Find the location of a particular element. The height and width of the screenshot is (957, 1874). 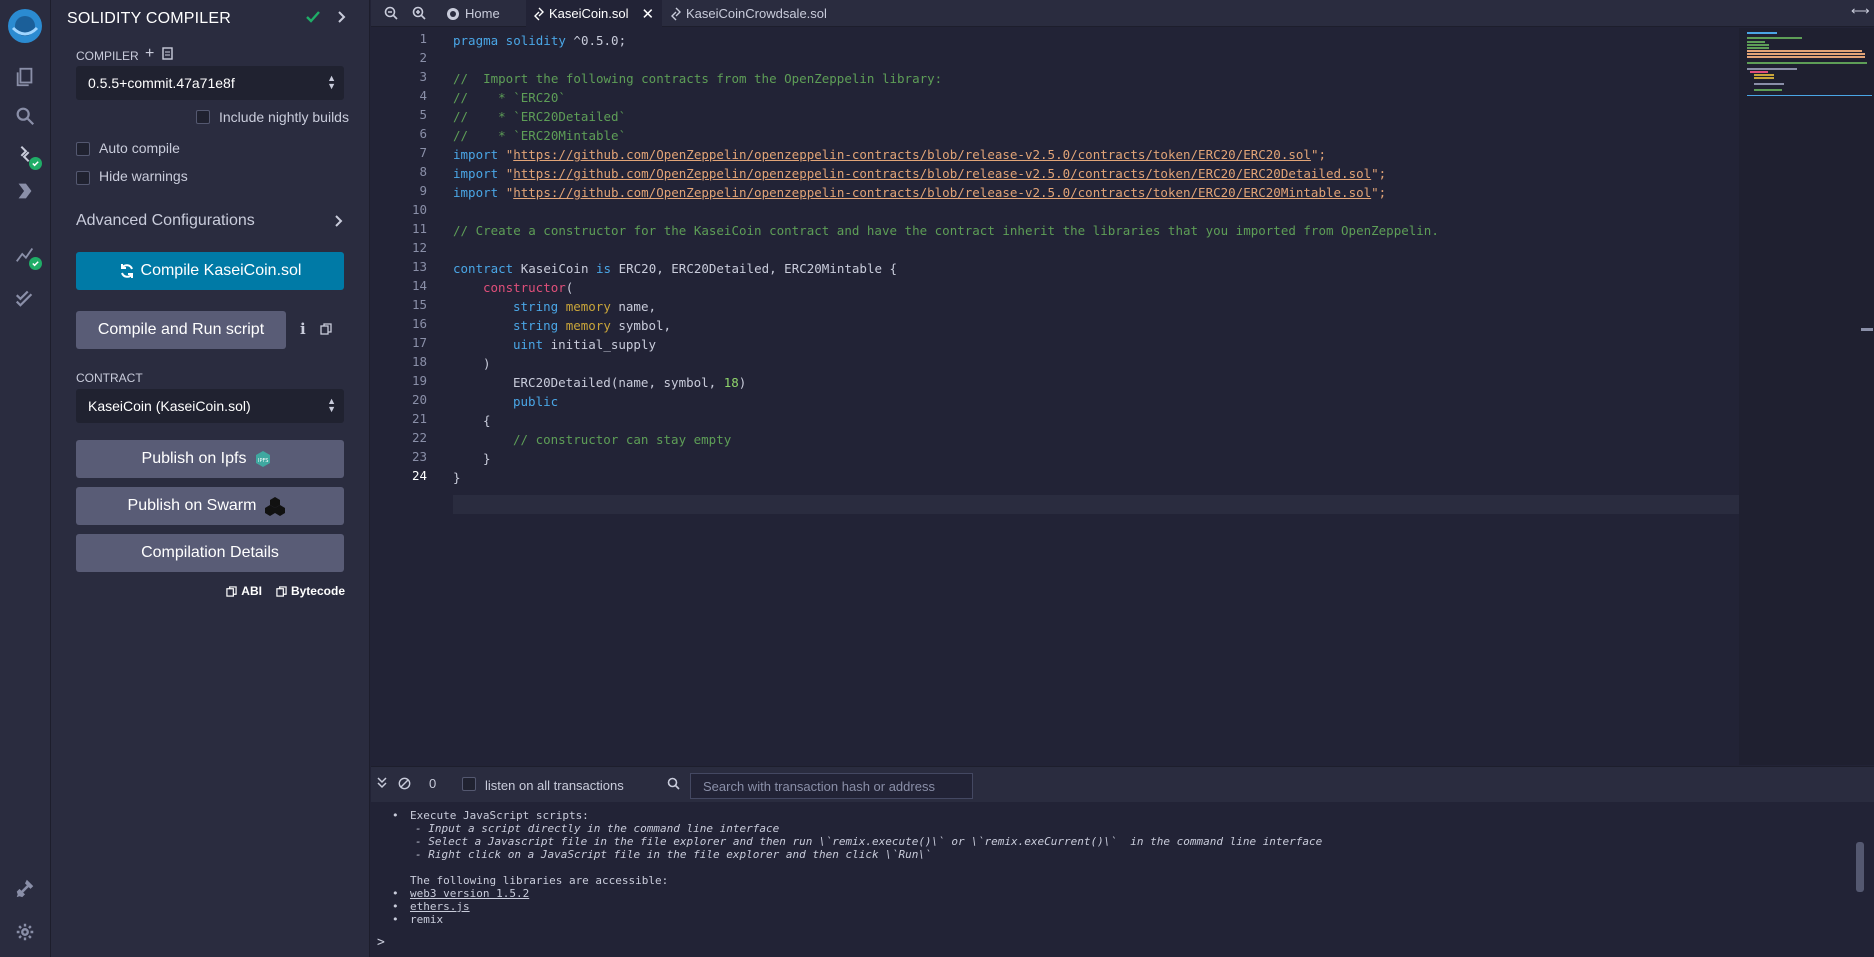

abi-label: ABI is located at coordinates (251, 591).